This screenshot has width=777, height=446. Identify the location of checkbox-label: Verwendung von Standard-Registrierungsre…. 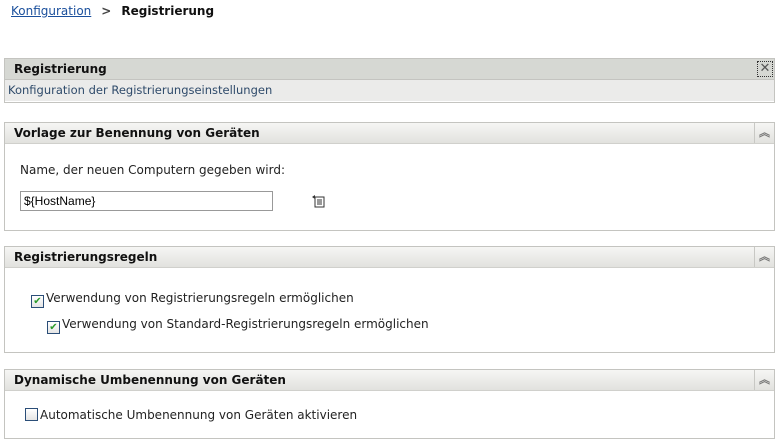
(245, 324).